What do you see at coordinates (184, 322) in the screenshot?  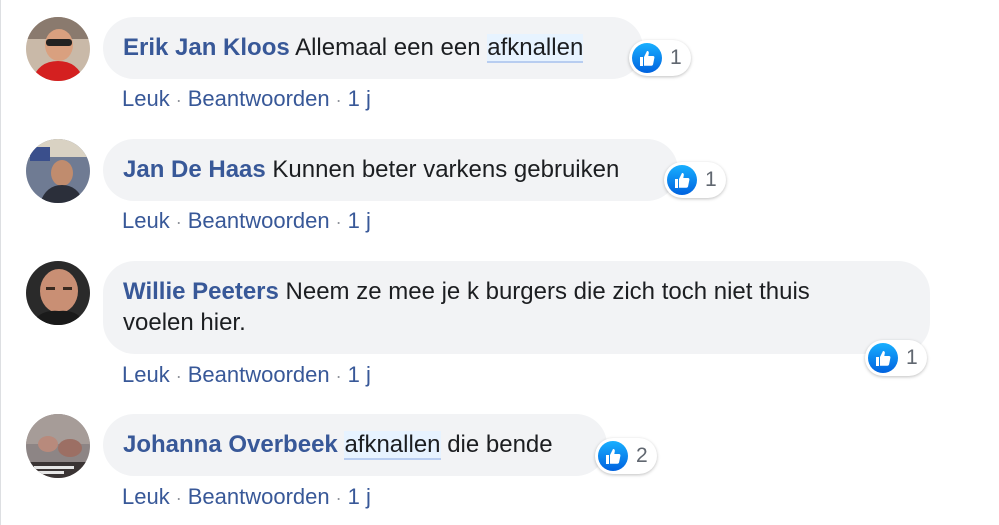 I see `comment-text-line2: voelen hier.` at bounding box center [184, 322].